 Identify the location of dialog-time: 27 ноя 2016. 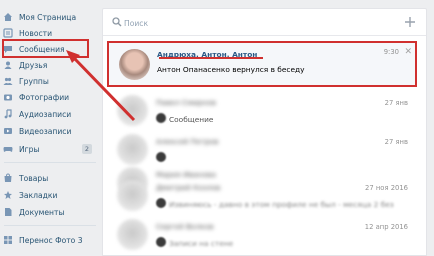
(386, 188).